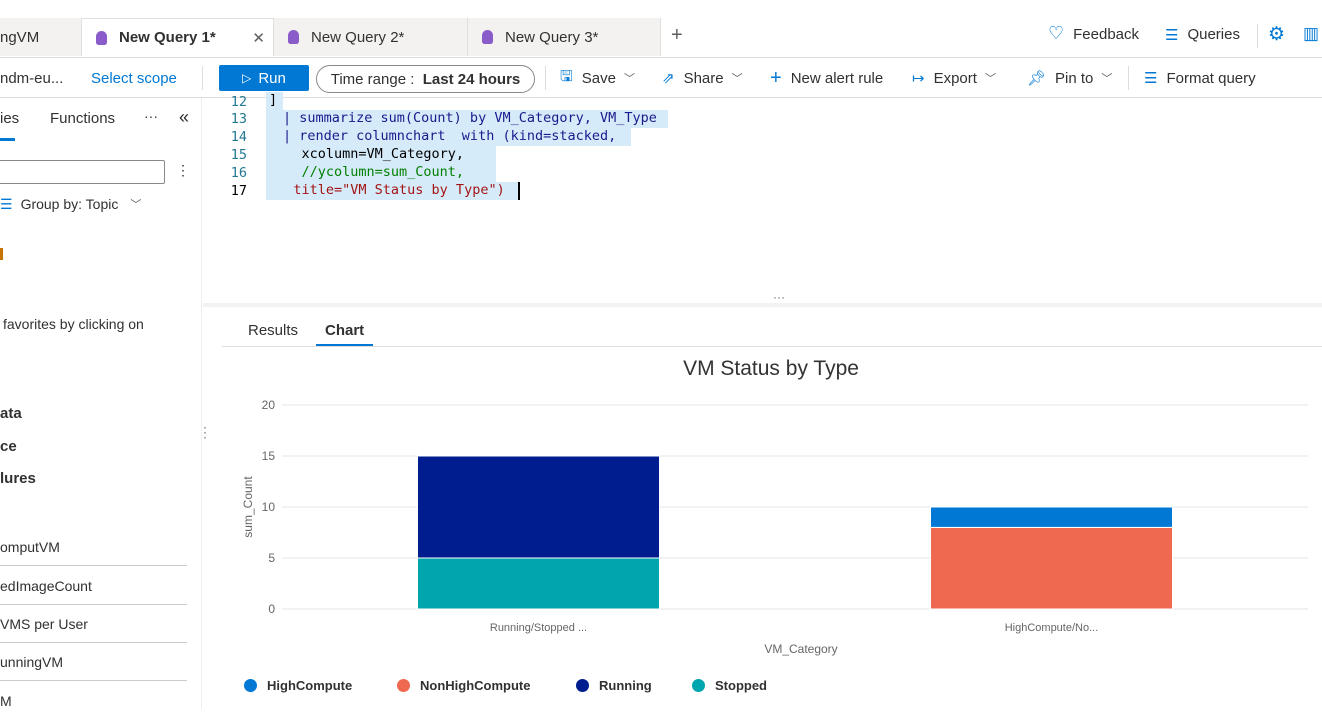  I want to click on bar-segment-running, so click(538, 507).